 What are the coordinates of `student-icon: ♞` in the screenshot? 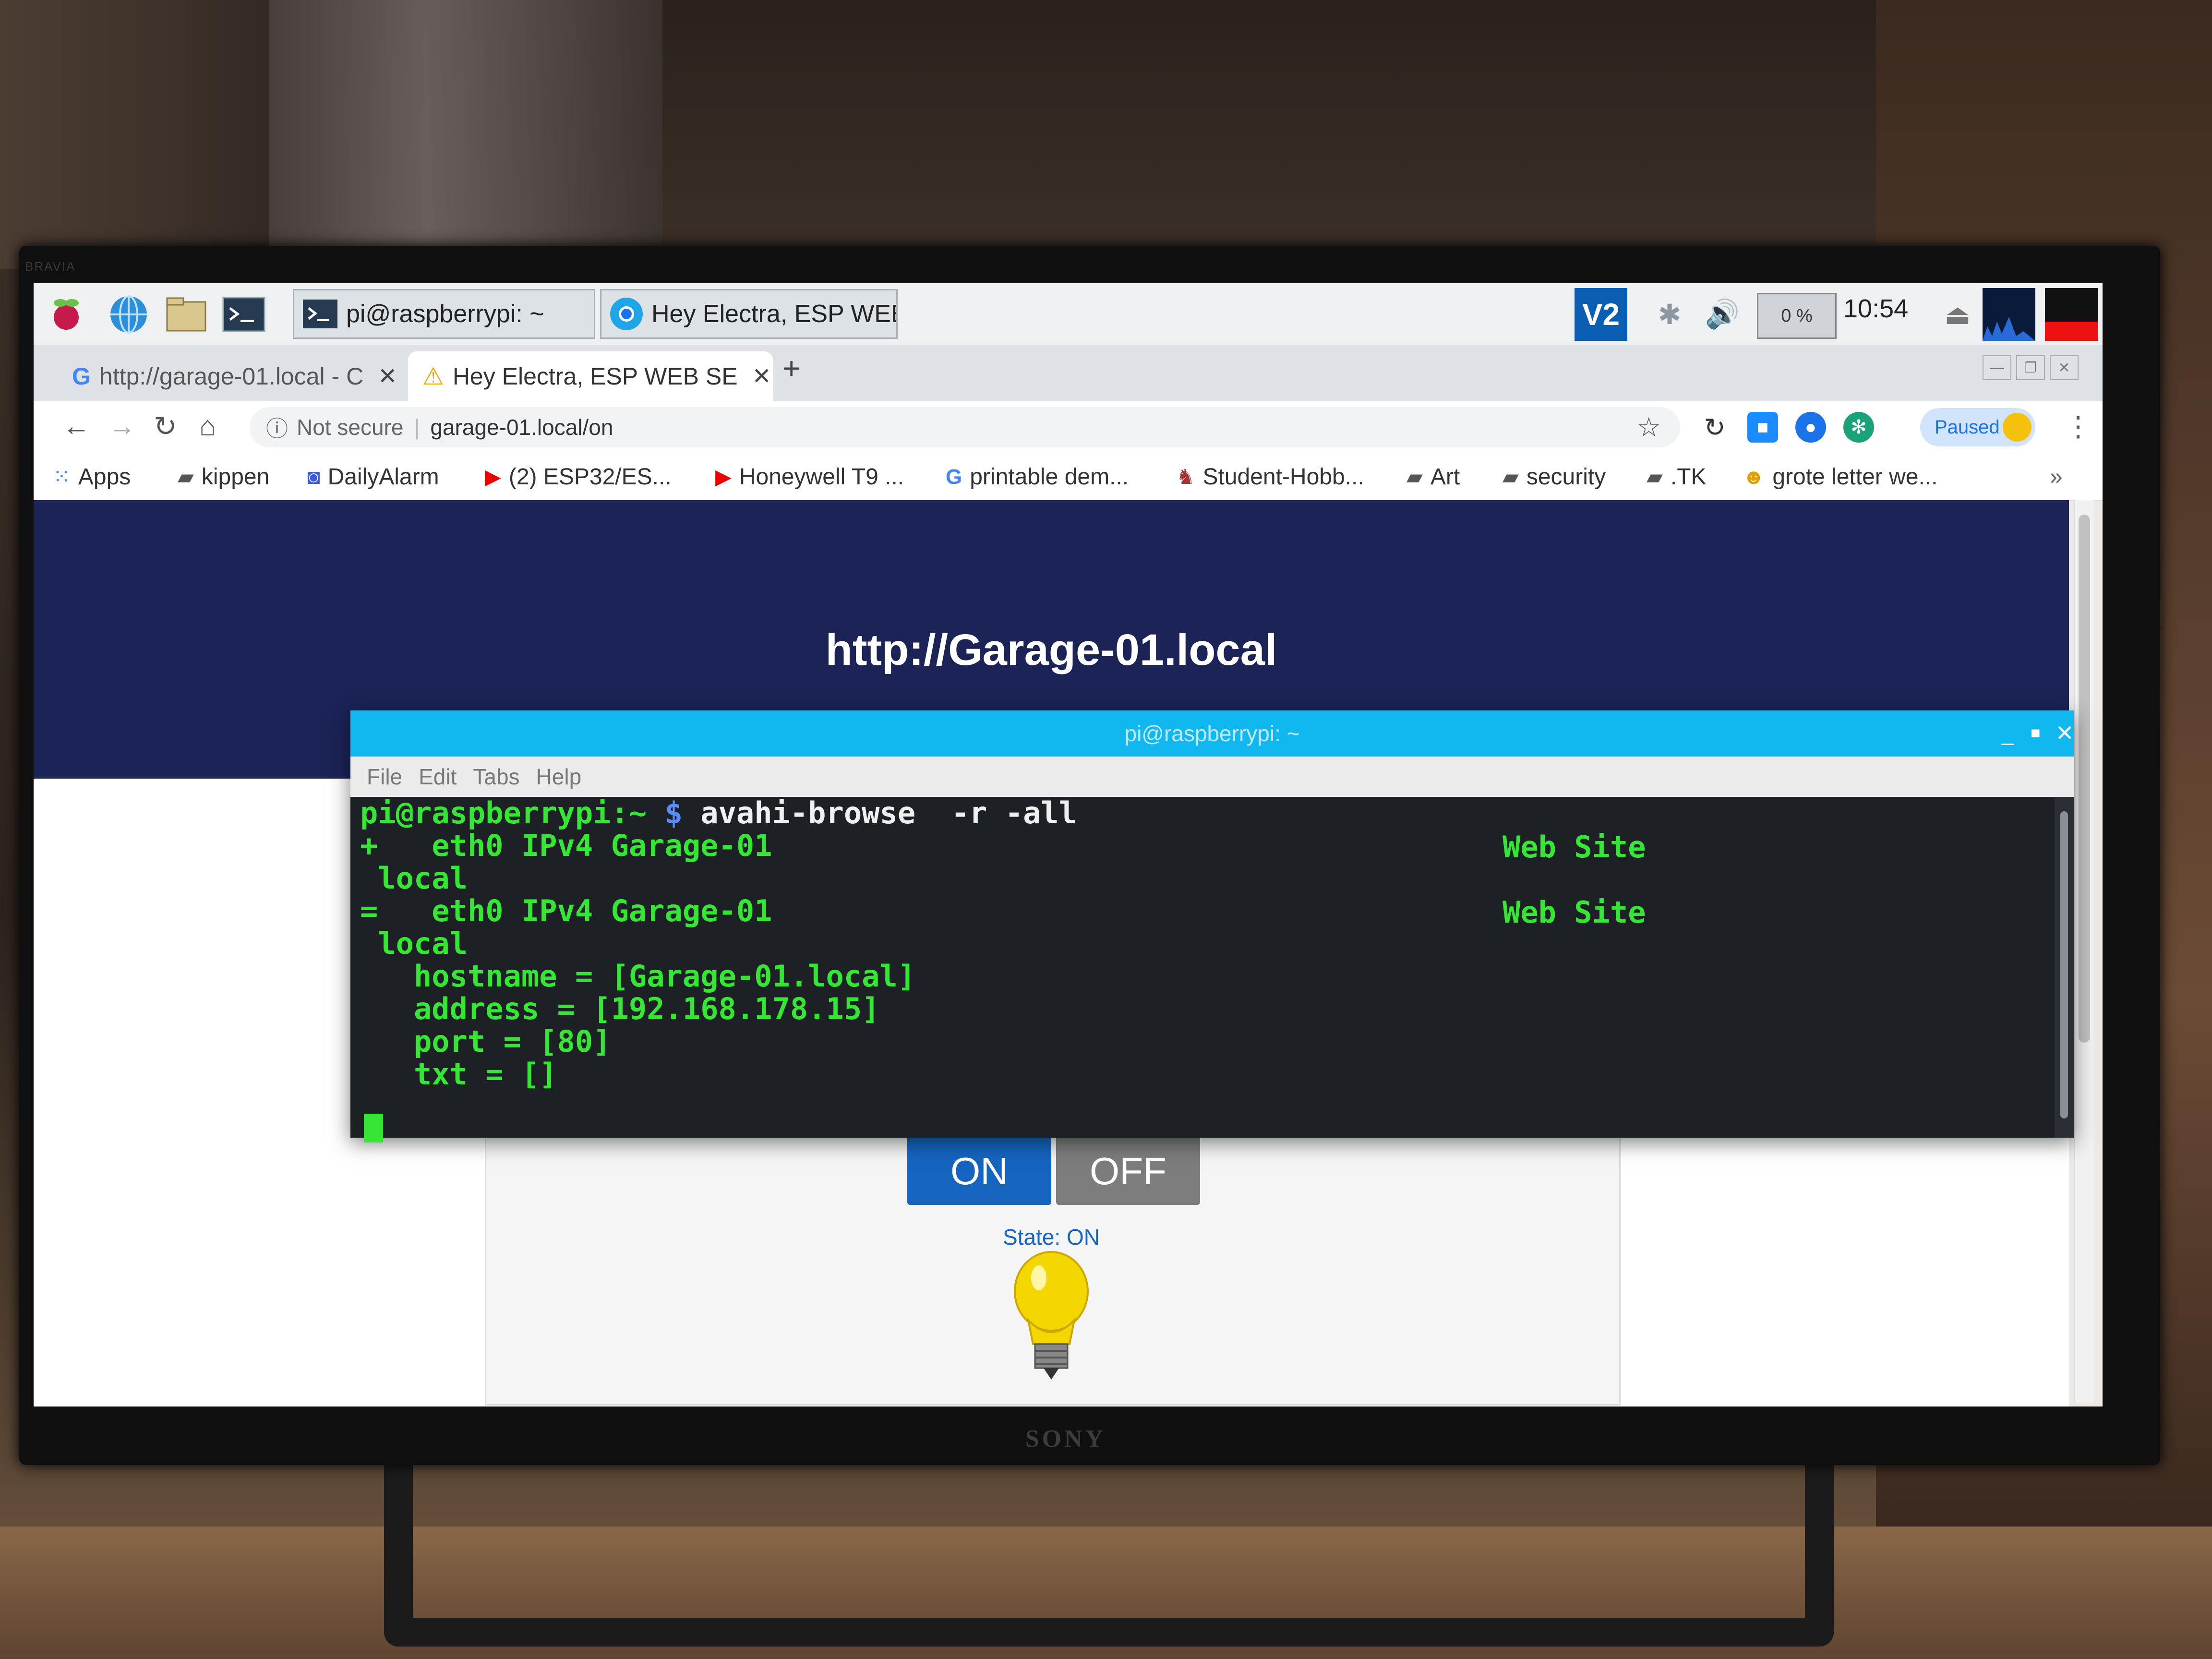 It's located at (1185, 477).